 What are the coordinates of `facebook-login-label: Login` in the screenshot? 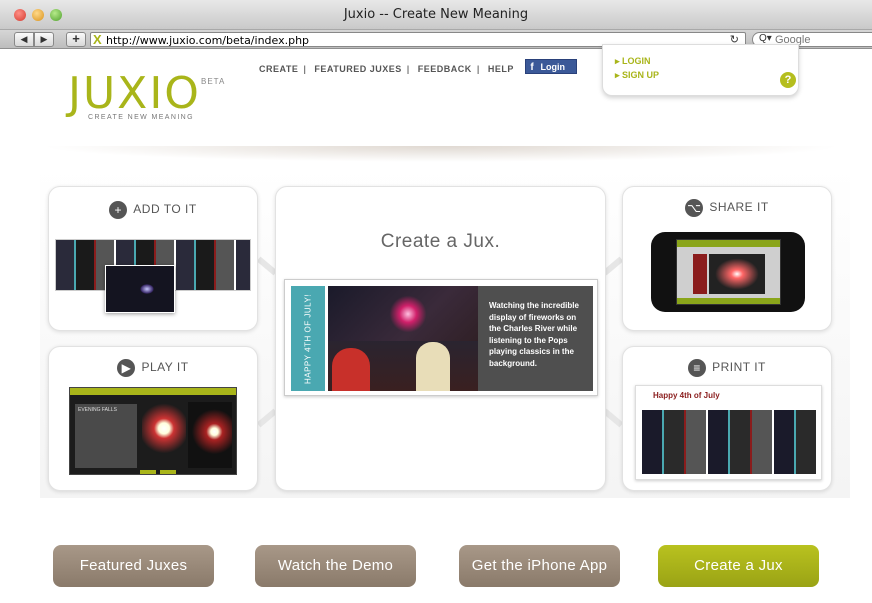 It's located at (553, 67).